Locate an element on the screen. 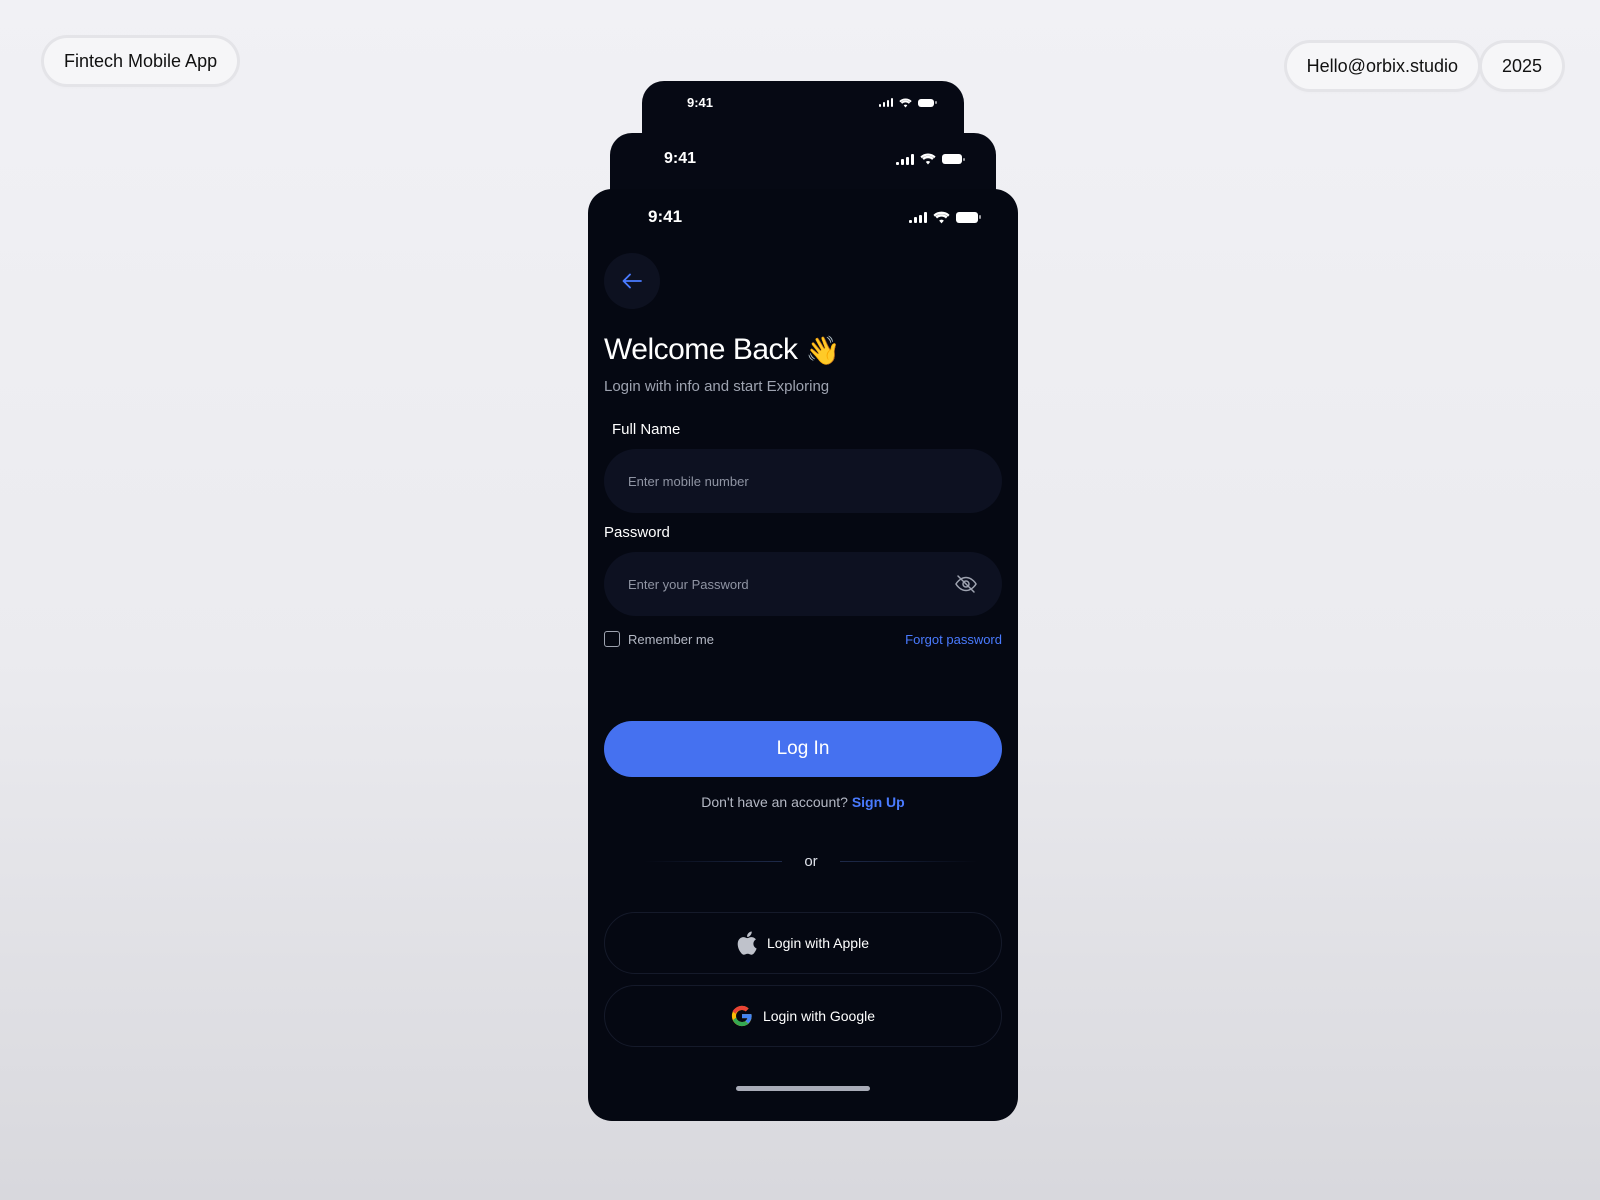  apple-icon is located at coordinates (747, 943).